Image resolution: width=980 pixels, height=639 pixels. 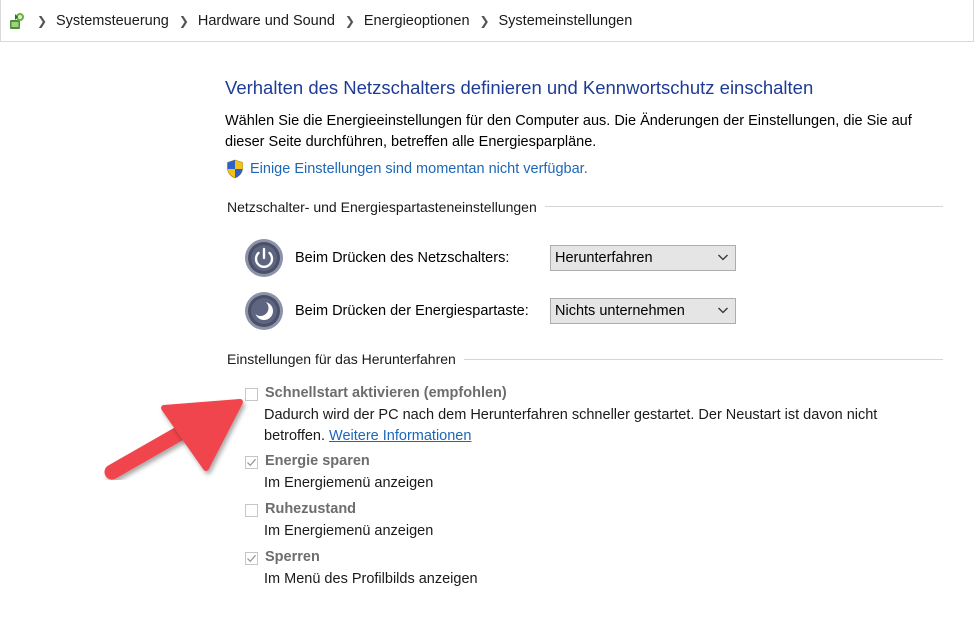 I want to click on sleep-button-label: Beim Drücken der Energiespartaste:, so click(x=412, y=311).